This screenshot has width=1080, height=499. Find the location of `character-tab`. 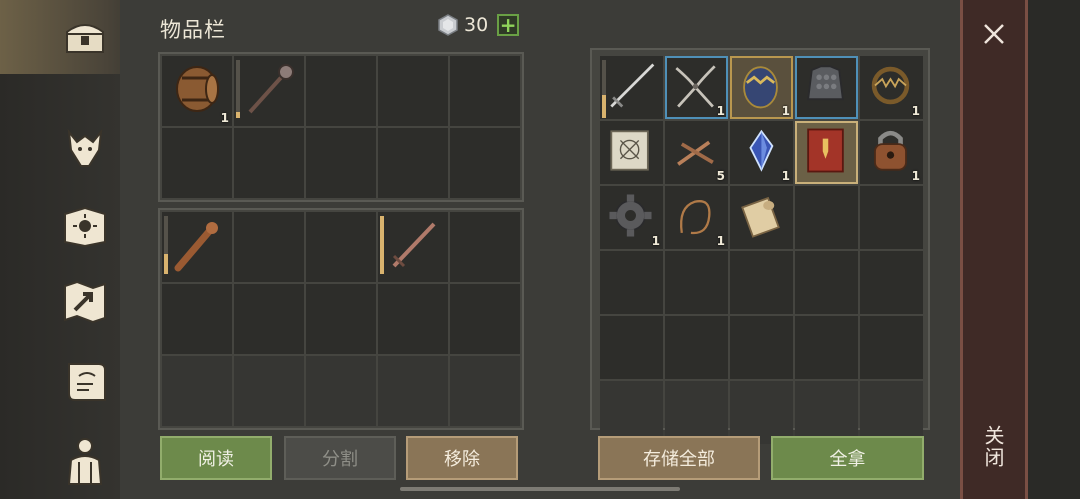

character-tab is located at coordinates (85, 460).